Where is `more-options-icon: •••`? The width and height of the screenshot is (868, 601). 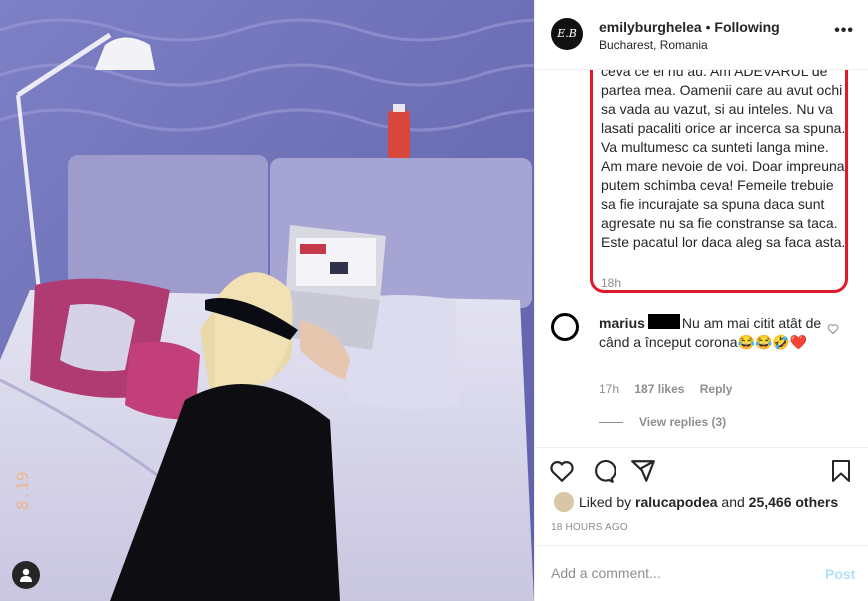 more-options-icon: ••• is located at coordinates (844, 31).